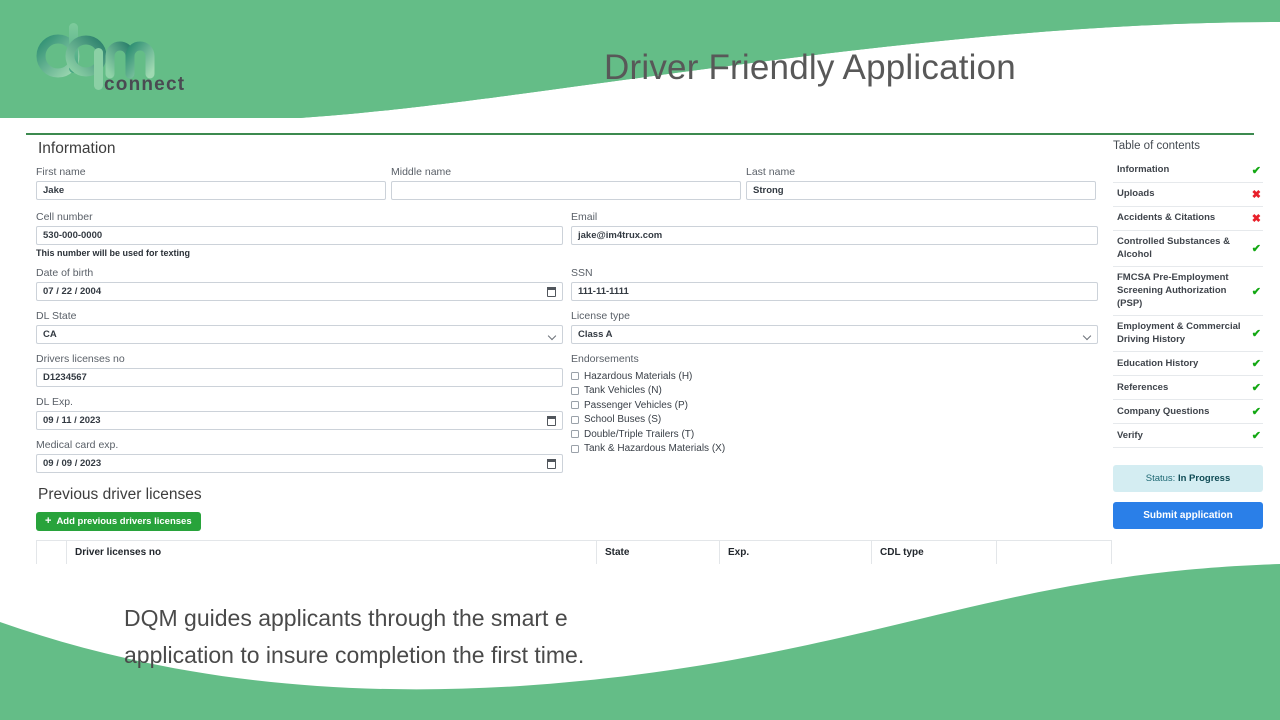  I want to click on license-type-select: Class A, so click(834, 334).